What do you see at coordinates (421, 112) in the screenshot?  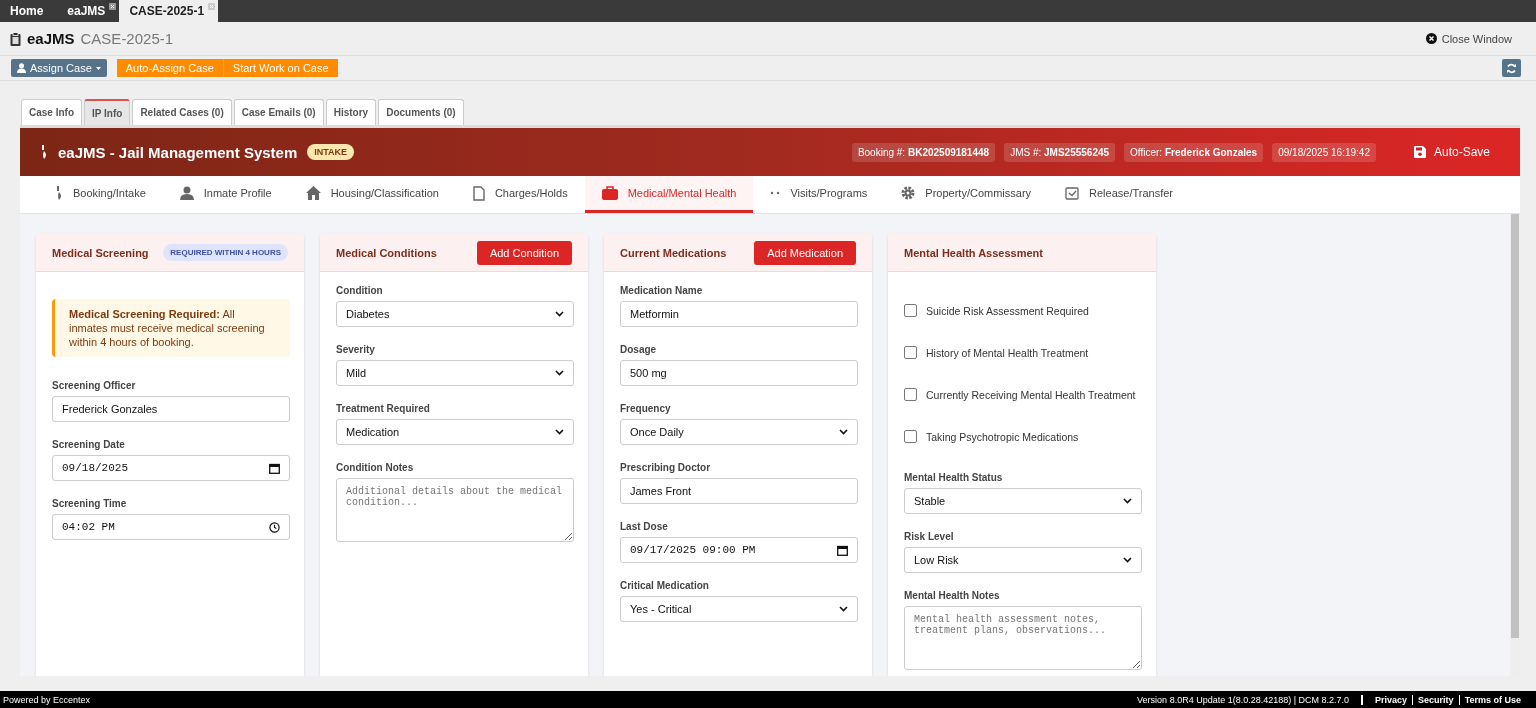 I see `case-tab: Documents (0)` at bounding box center [421, 112].